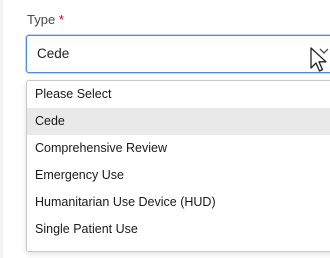 The image size is (330, 258). I want to click on option-emergency-use: Emergency Use, so click(178, 175).